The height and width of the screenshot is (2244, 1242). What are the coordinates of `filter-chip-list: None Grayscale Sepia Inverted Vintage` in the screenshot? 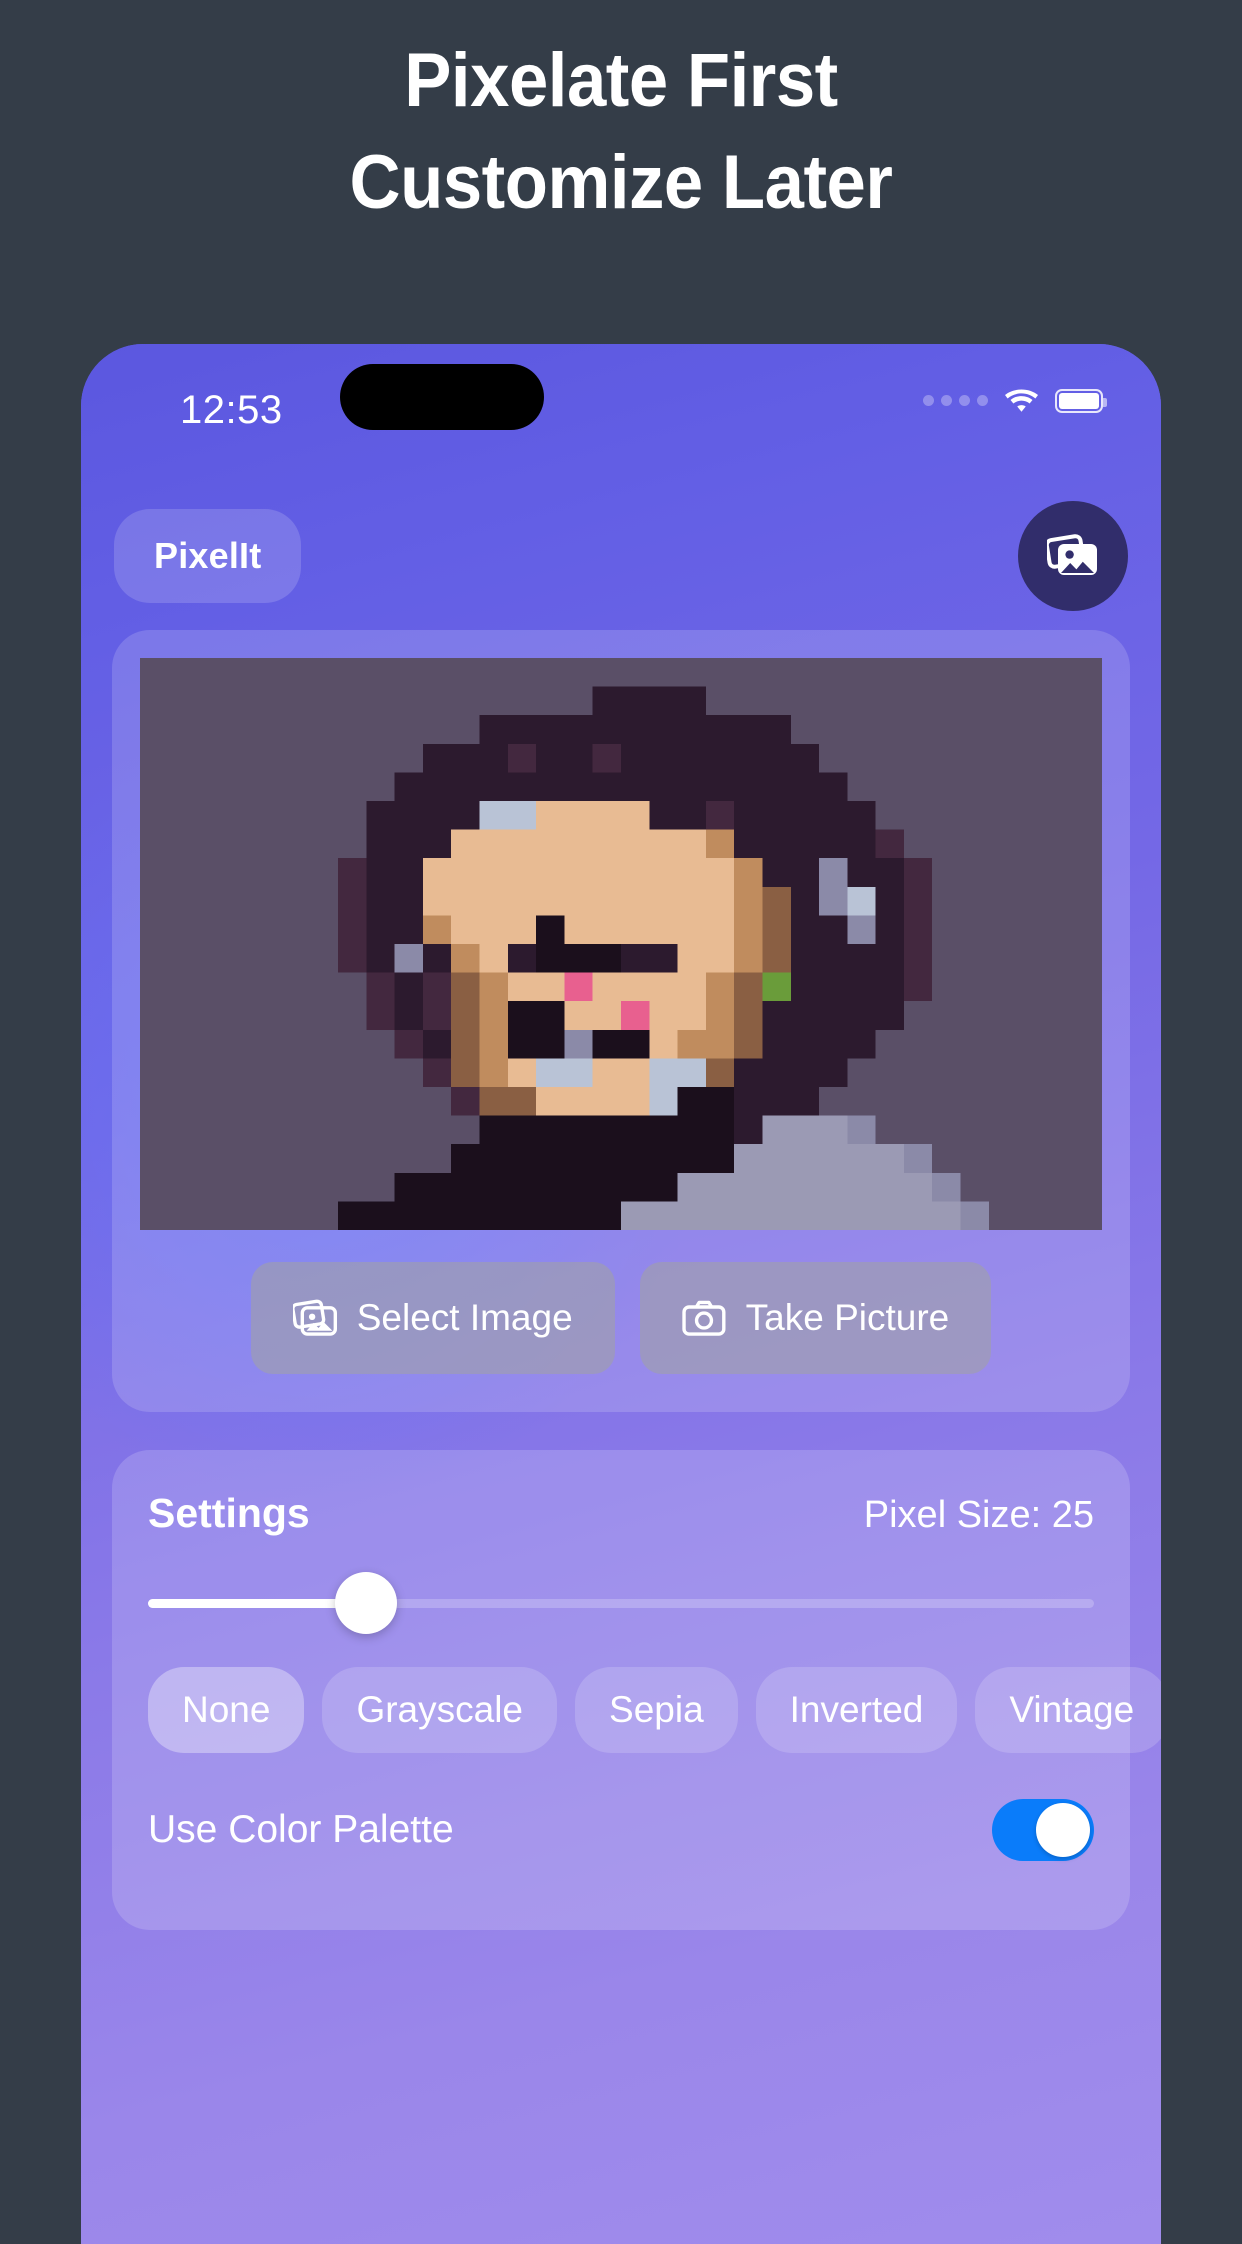 It's located at (654, 1710).